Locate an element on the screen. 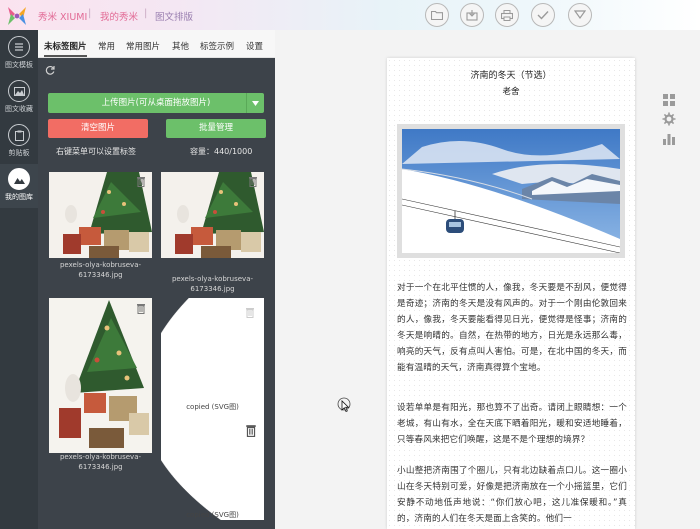  nav-item-my-gallery: 我的图库 is located at coordinates (19, 186).